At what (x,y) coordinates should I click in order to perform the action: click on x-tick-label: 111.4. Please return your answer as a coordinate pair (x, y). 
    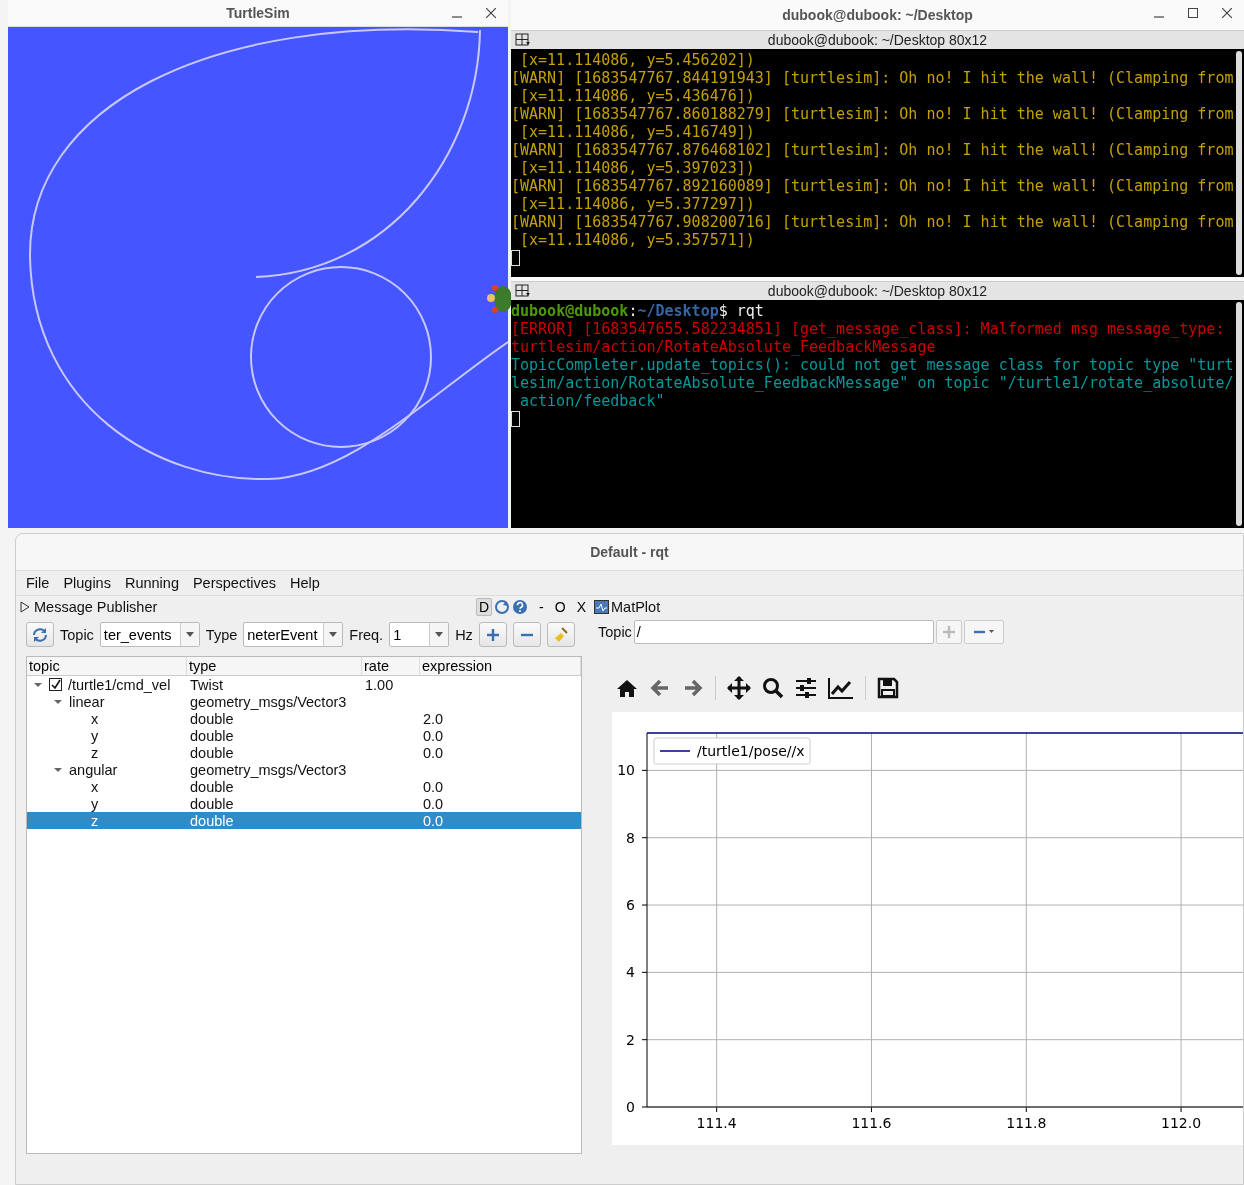
    Looking at the image, I should click on (716, 1123).